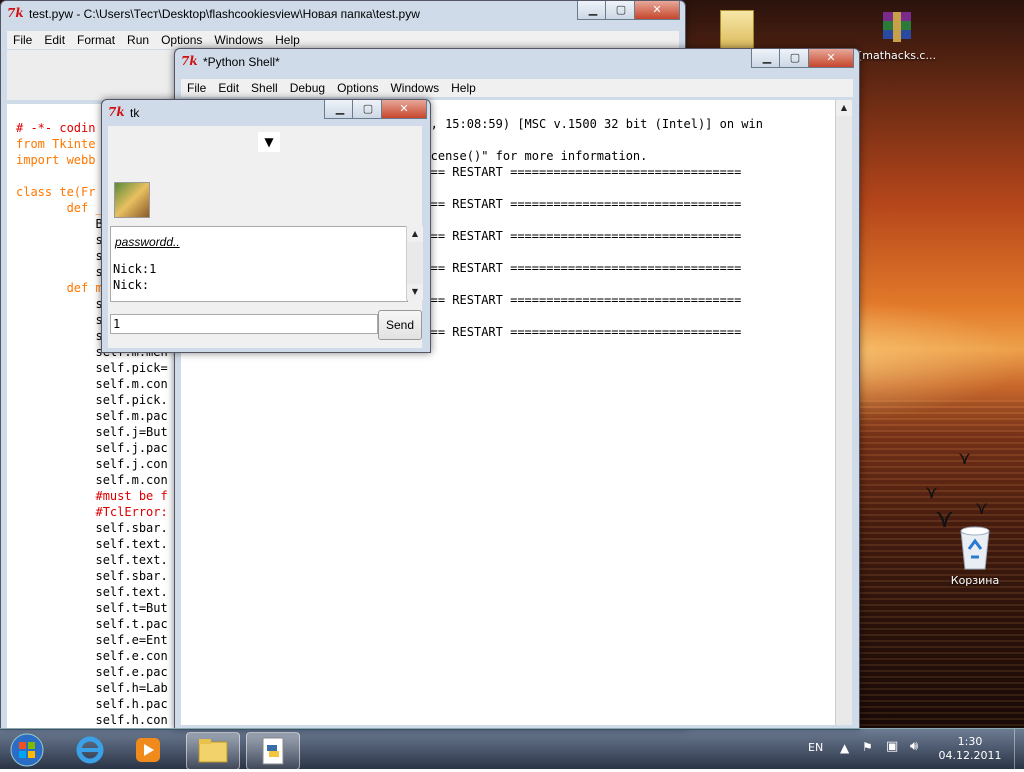 This screenshot has width=1024, height=772. What do you see at coordinates (737, 31) in the screenshot?
I see `folder-icon` at bounding box center [737, 31].